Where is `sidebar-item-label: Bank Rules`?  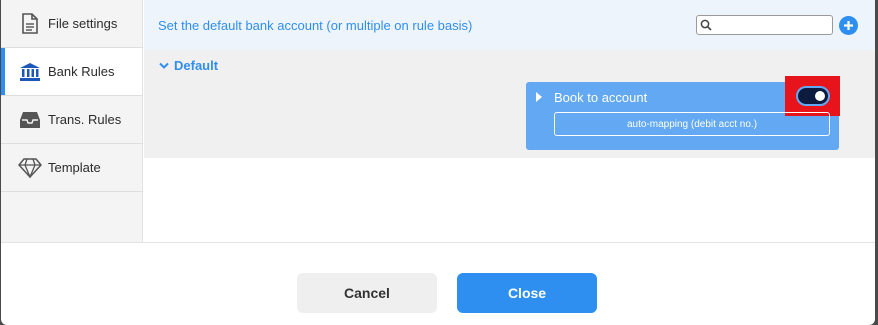 sidebar-item-label: Bank Rules is located at coordinates (81, 71).